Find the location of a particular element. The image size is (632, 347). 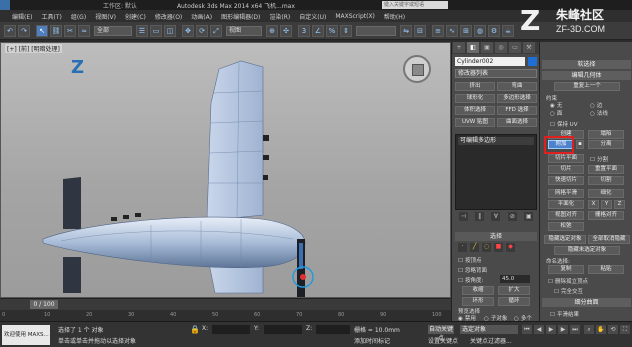

named-selection-sets is located at coordinates (376, 31).